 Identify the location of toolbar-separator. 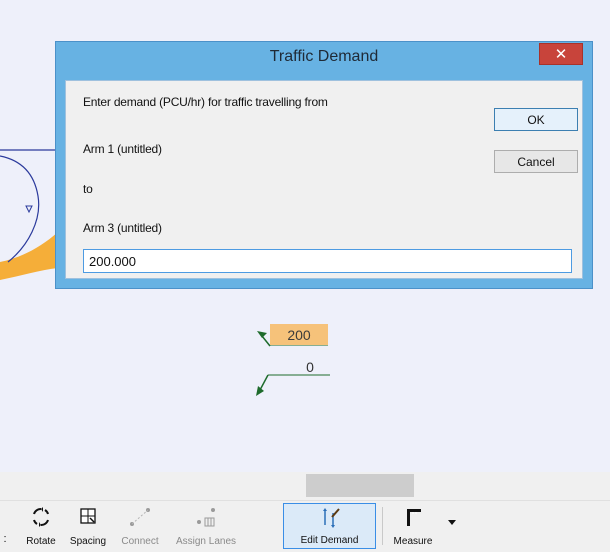
(382, 526).